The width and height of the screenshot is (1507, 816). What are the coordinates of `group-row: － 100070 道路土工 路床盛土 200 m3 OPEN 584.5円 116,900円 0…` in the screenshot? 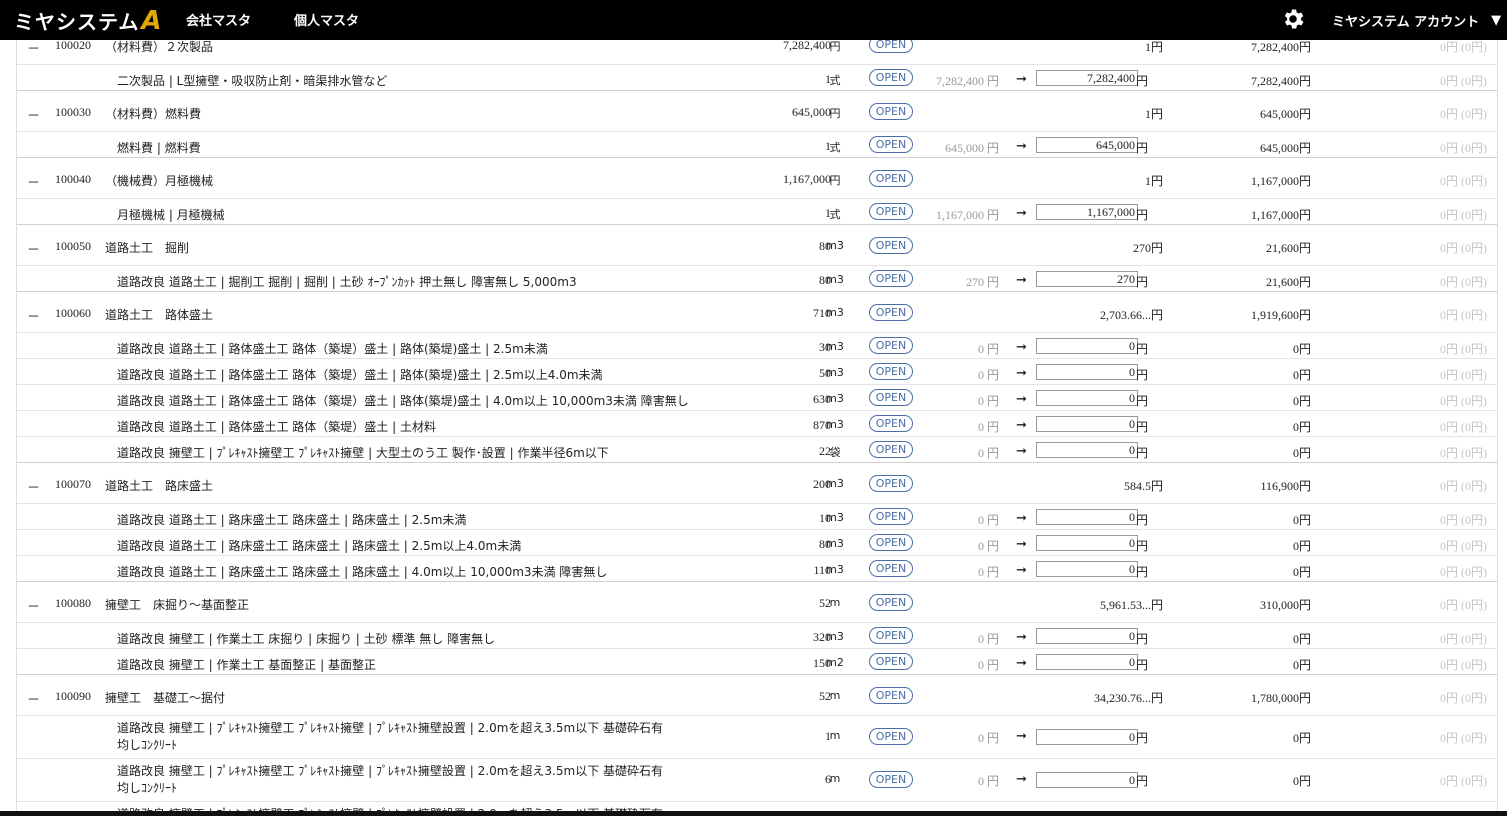 It's located at (757, 483).